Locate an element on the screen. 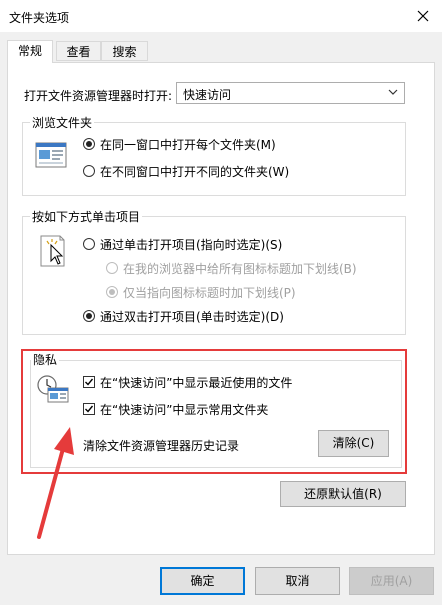  tab-search: 搜索 is located at coordinates (124, 51).